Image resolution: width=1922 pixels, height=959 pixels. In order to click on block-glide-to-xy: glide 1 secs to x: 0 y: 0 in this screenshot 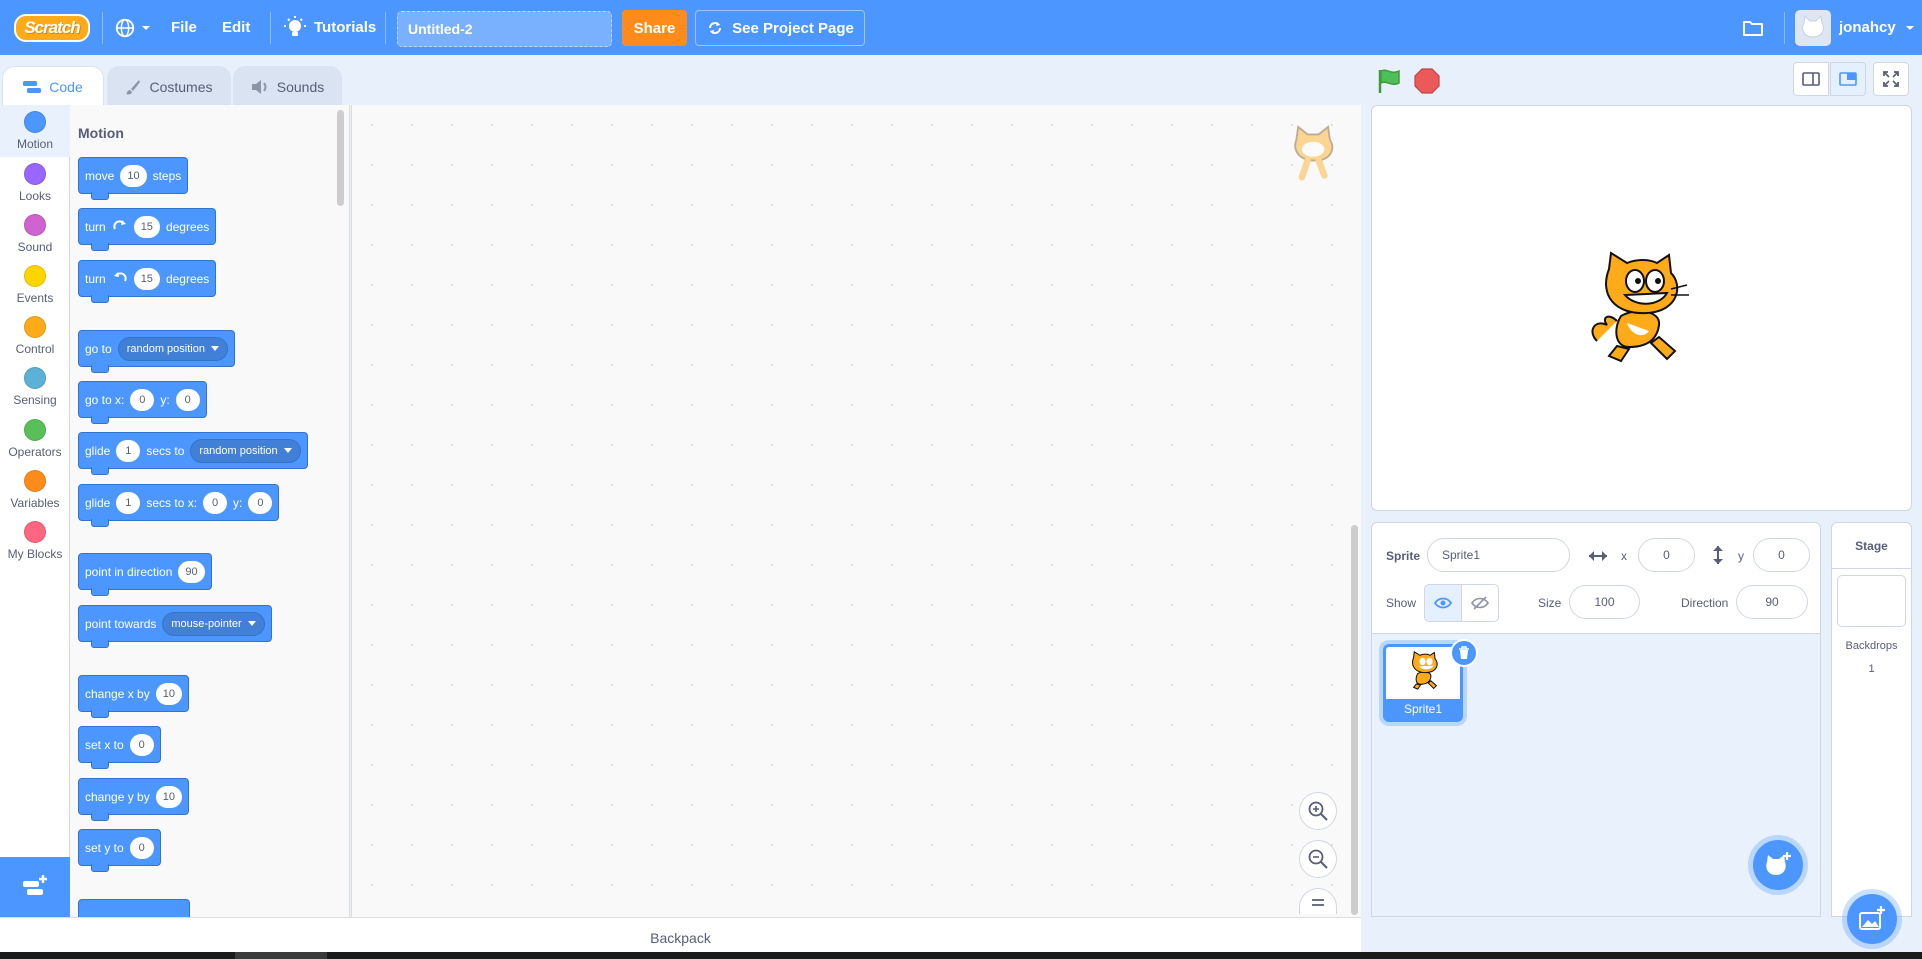, I will do `click(179, 505)`.